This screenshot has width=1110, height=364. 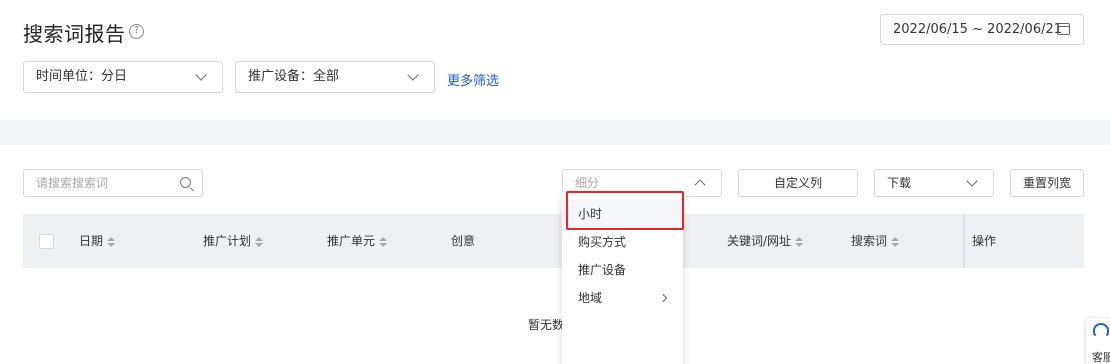 What do you see at coordinates (233, 241) in the screenshot?
I see `column-campaign: 推广计划` at bounding box center [233, 241].